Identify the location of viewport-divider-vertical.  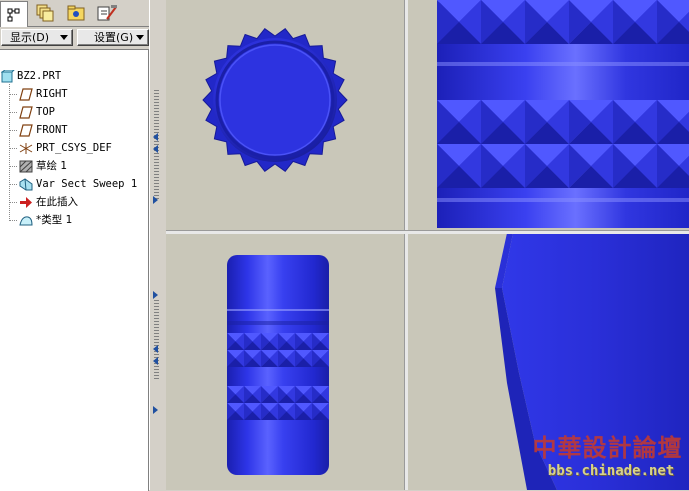
(406, 245).